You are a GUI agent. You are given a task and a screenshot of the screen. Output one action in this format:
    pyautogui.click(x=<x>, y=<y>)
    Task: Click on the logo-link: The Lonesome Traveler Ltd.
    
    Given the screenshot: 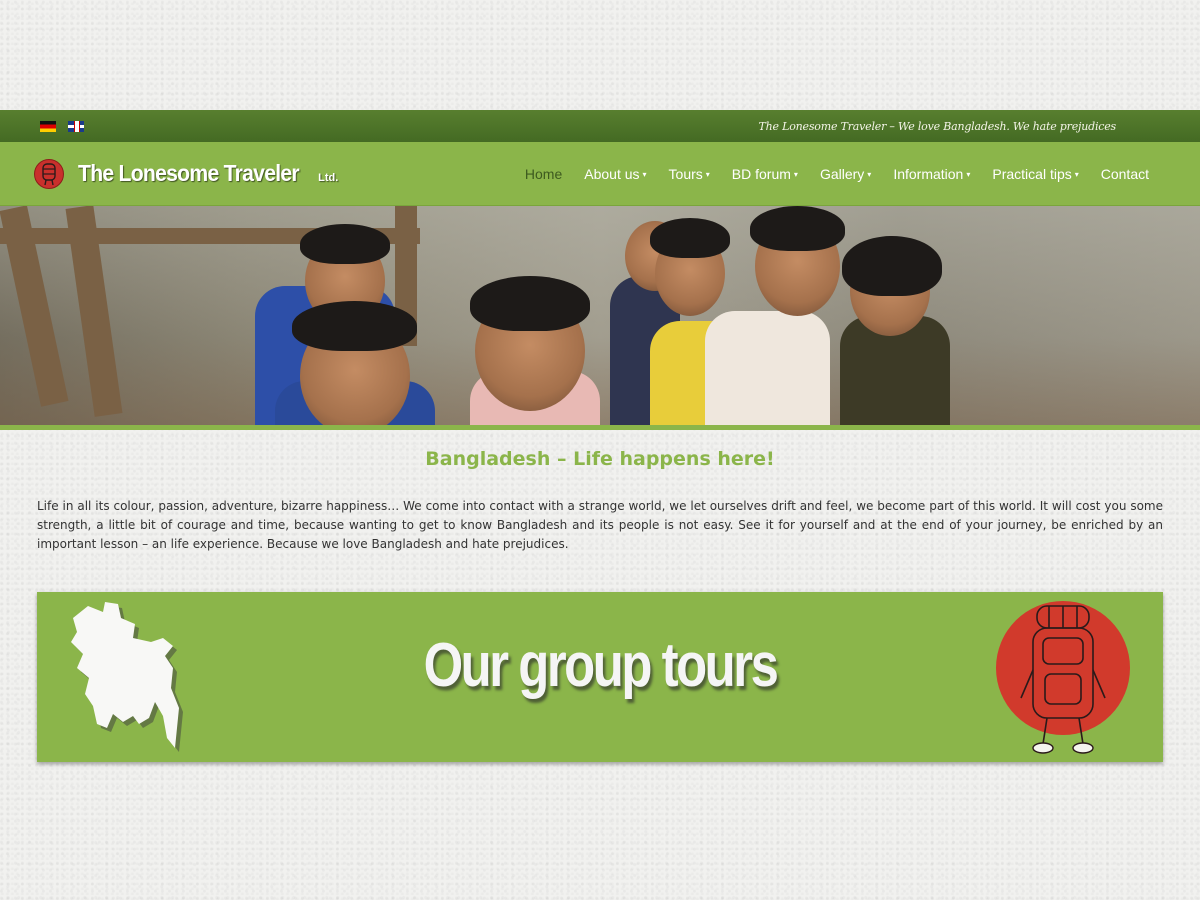 What is the action you would take?
    pyautogui.click(x=186, y=173)
    